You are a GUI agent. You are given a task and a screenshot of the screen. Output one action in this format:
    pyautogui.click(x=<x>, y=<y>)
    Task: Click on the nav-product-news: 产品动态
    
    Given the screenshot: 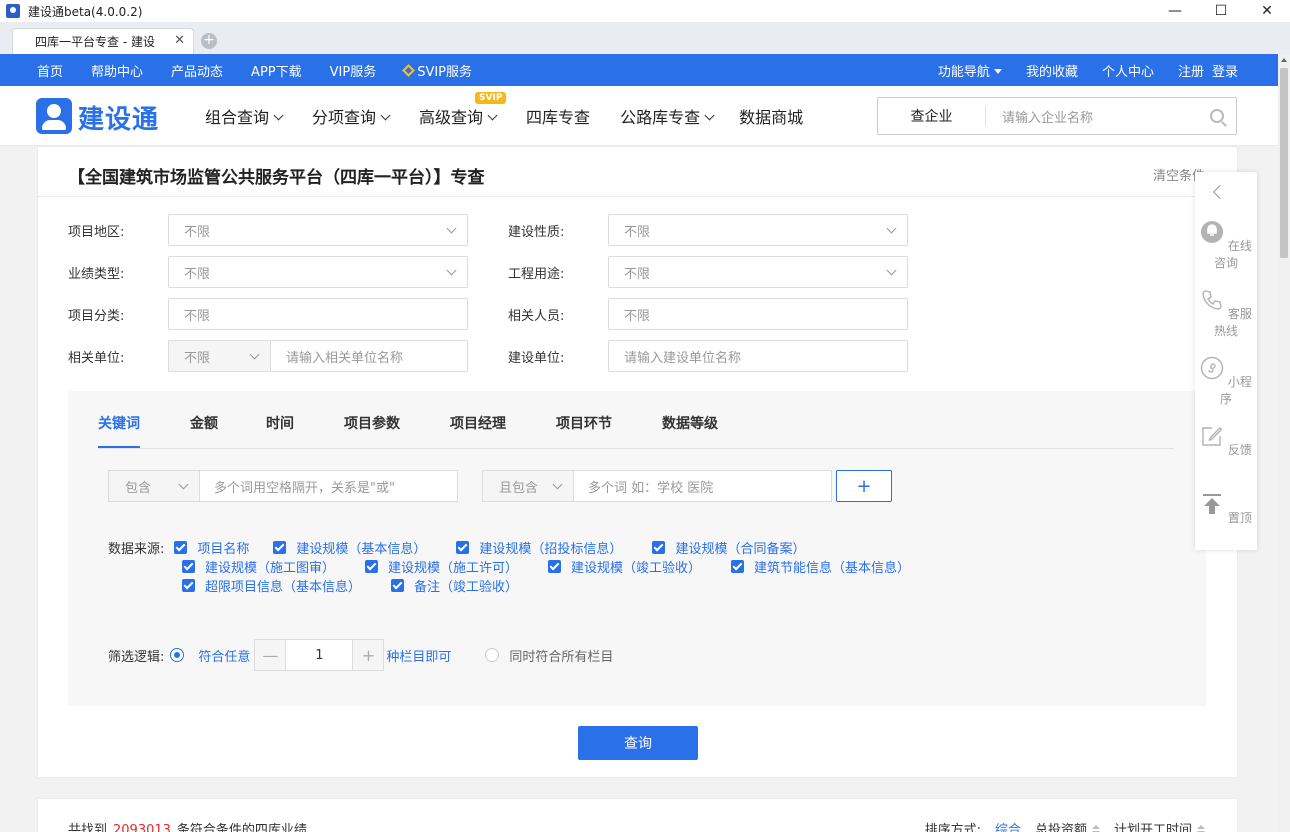 What is the action you would take?
    pyautogui.click(x=197, y=70)
    